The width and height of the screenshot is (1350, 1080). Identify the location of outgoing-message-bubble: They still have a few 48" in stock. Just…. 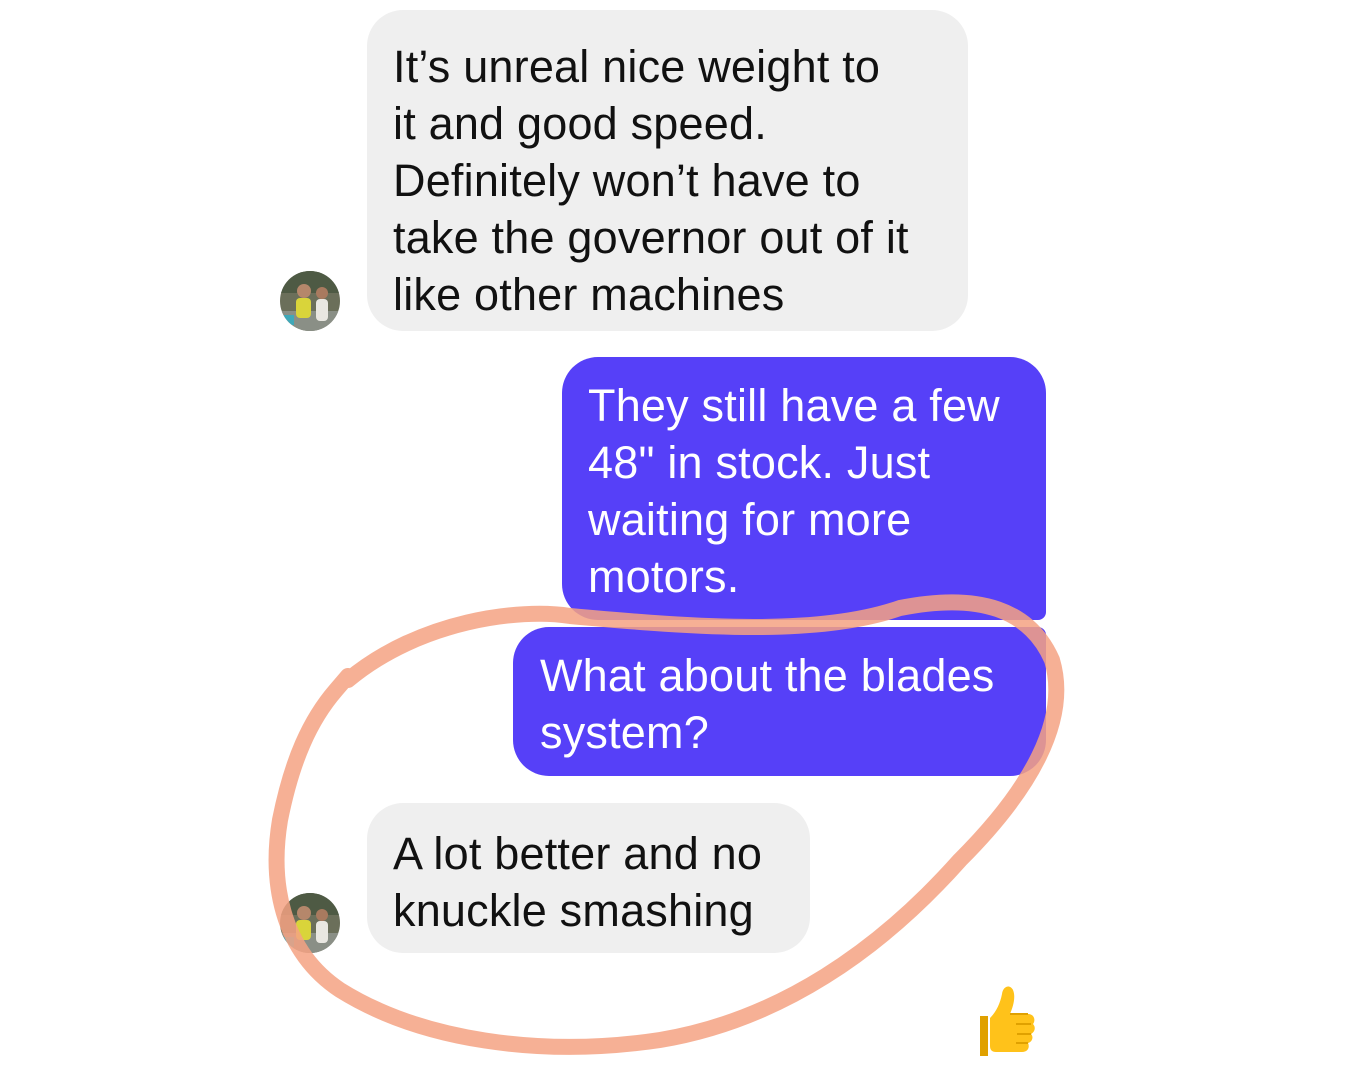
(804, 488).